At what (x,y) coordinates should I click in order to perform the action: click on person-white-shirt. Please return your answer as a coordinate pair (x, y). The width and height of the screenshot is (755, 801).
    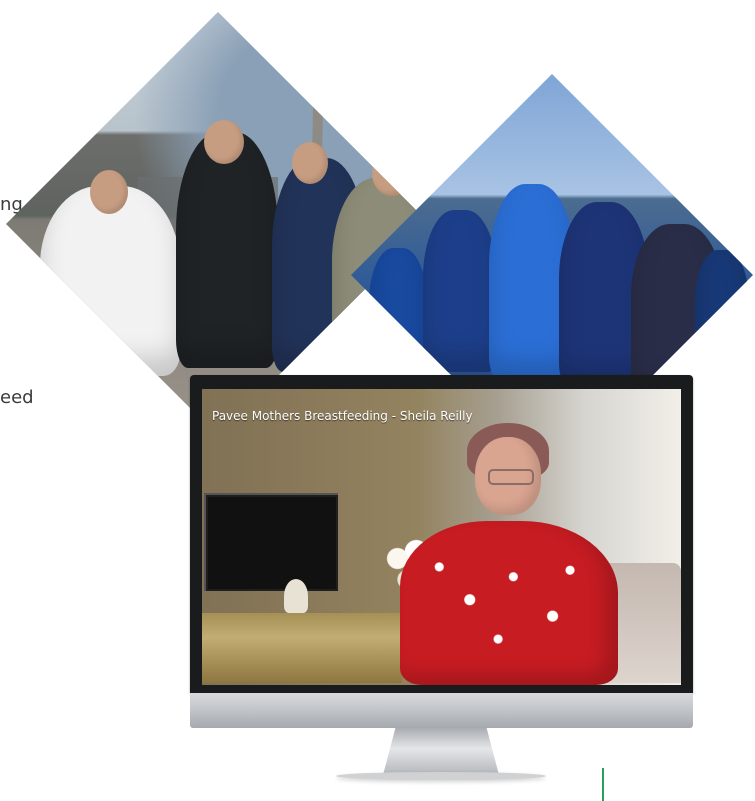
    Looking at the image, I should click on (110, 281).